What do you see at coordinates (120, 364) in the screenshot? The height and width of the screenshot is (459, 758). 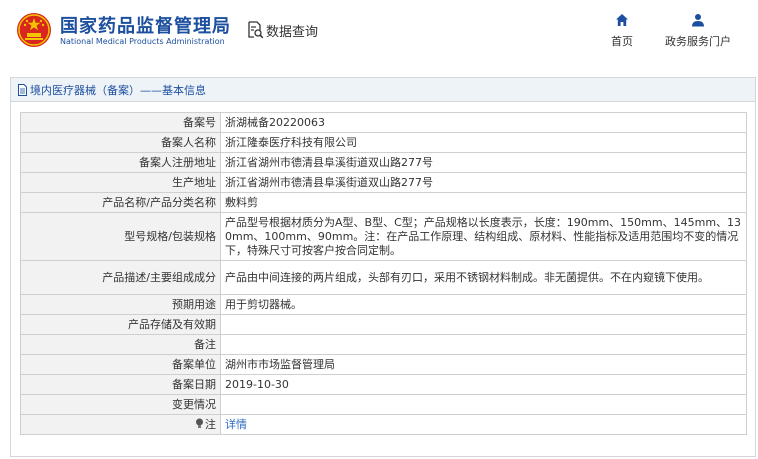 I see `row-label: 备案单位` at bounding box center [120, 364].